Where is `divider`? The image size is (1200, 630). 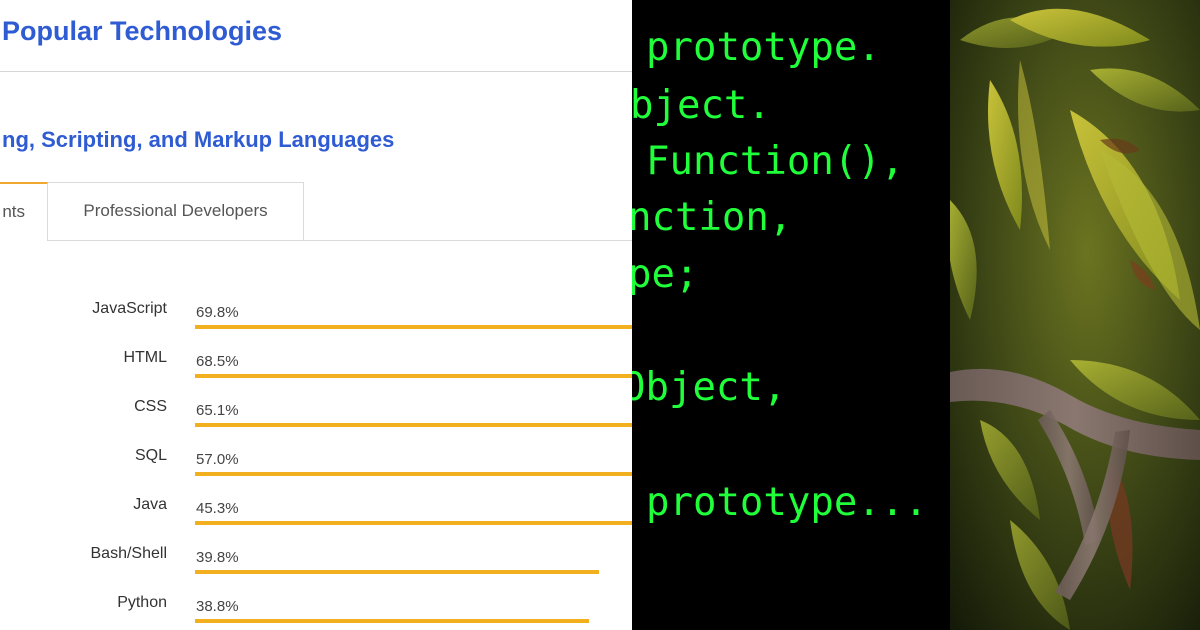 divider is located at coordinates (316, 71).